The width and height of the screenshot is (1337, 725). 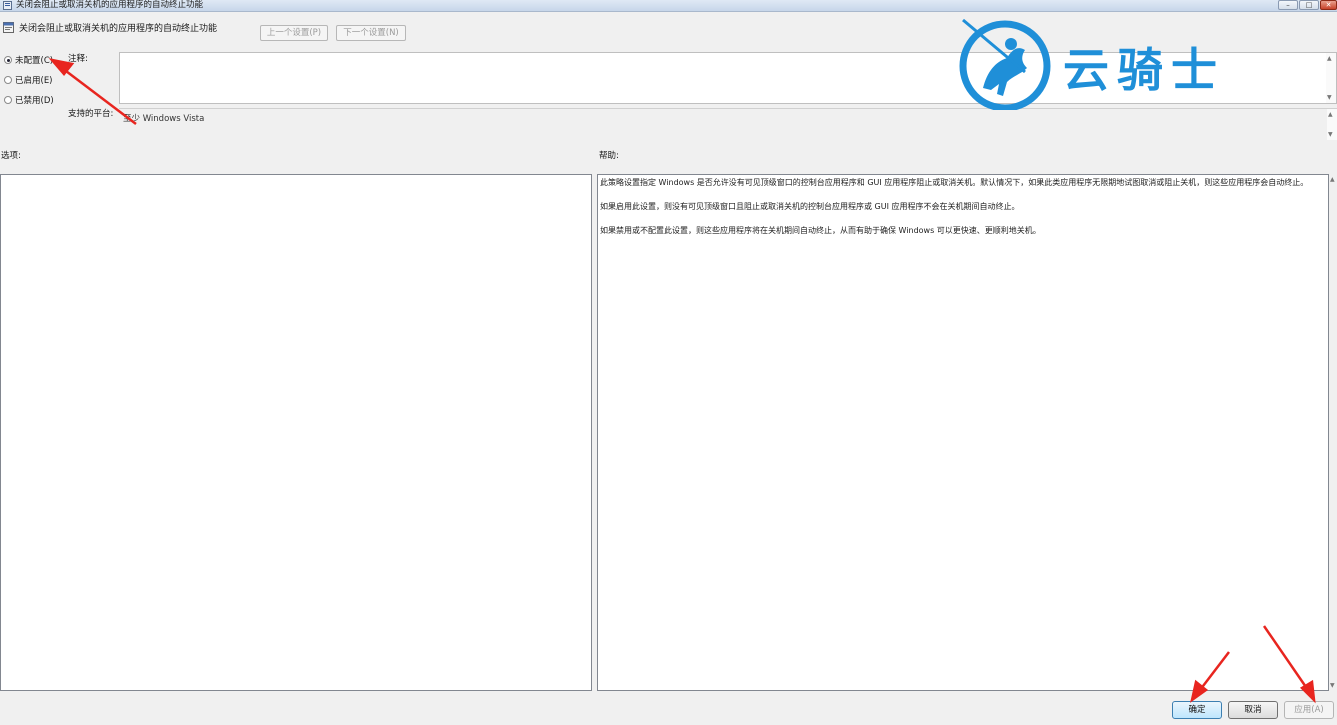 What do you see at coordinates (1331, 78) in the screenshot?
I see `comment-scrollbar: ▲ ▼` at bounding box center [1331, 78].